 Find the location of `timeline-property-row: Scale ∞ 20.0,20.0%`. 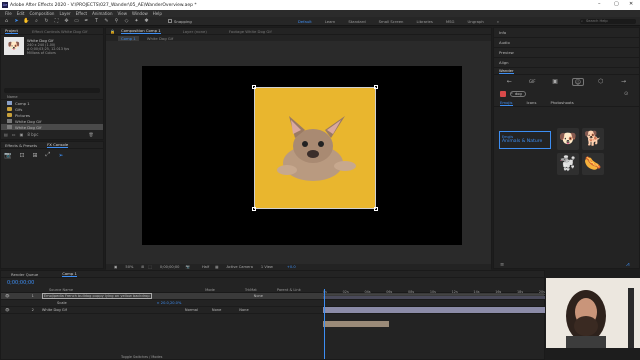

timeline-property-row: Scale ∞ 20.0,20.0% is located at coordinates (272, 303).